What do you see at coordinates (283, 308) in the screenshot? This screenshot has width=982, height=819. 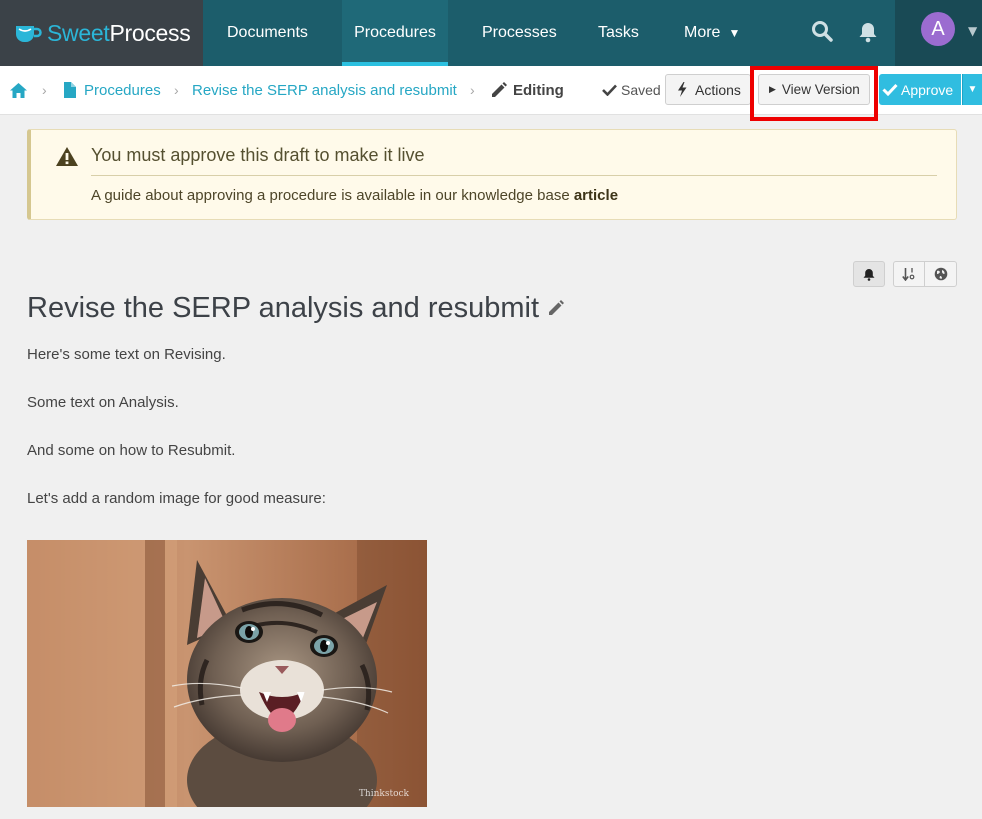 I see `procedure-title-text: Revise the SERP analysis and resubmit` at bounding box center [283, 308].